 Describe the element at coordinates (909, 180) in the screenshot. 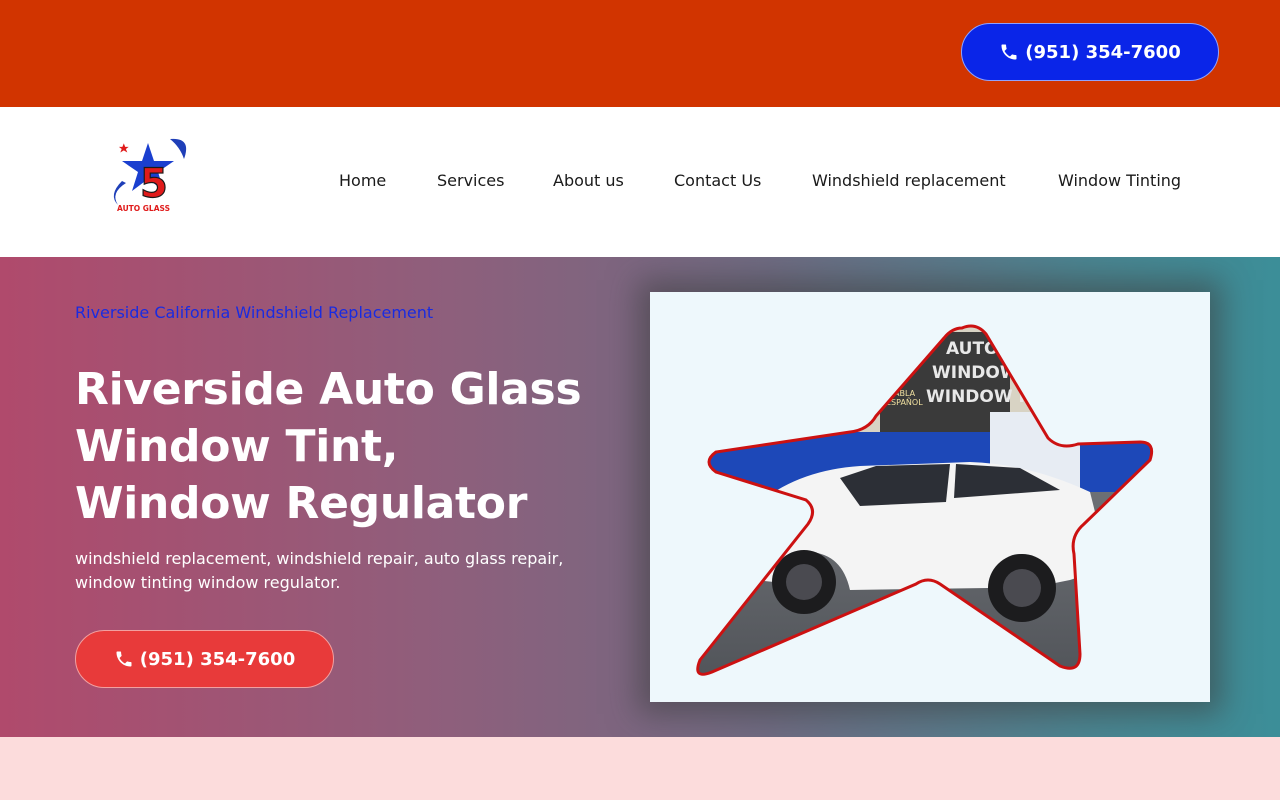

I see `nav-windshield-replacement: Windshield replacement` at that location.